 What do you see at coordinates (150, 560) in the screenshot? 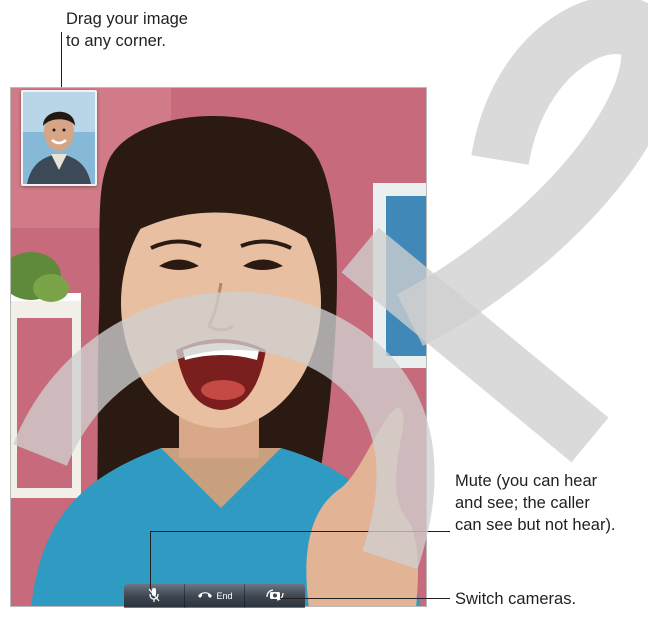
I see `leader-line-mute-drop` at bounding box center [150, 560].